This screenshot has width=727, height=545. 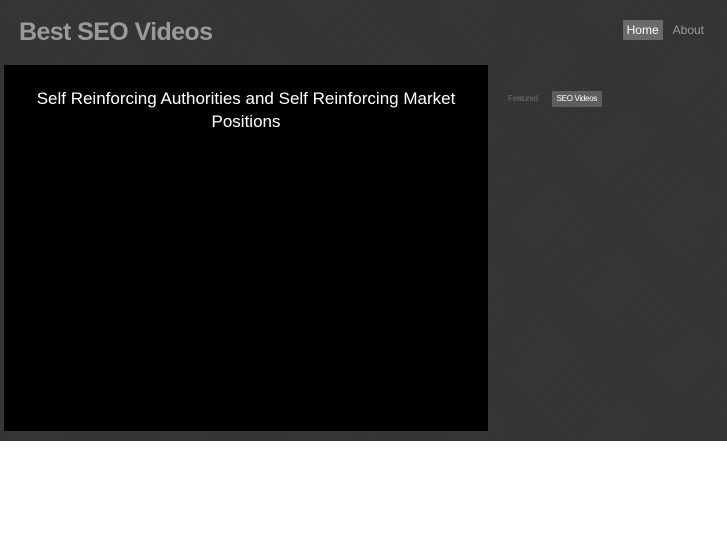 I want to click on category-tags: Featured SEO Videos, so click(x=555, y=99).